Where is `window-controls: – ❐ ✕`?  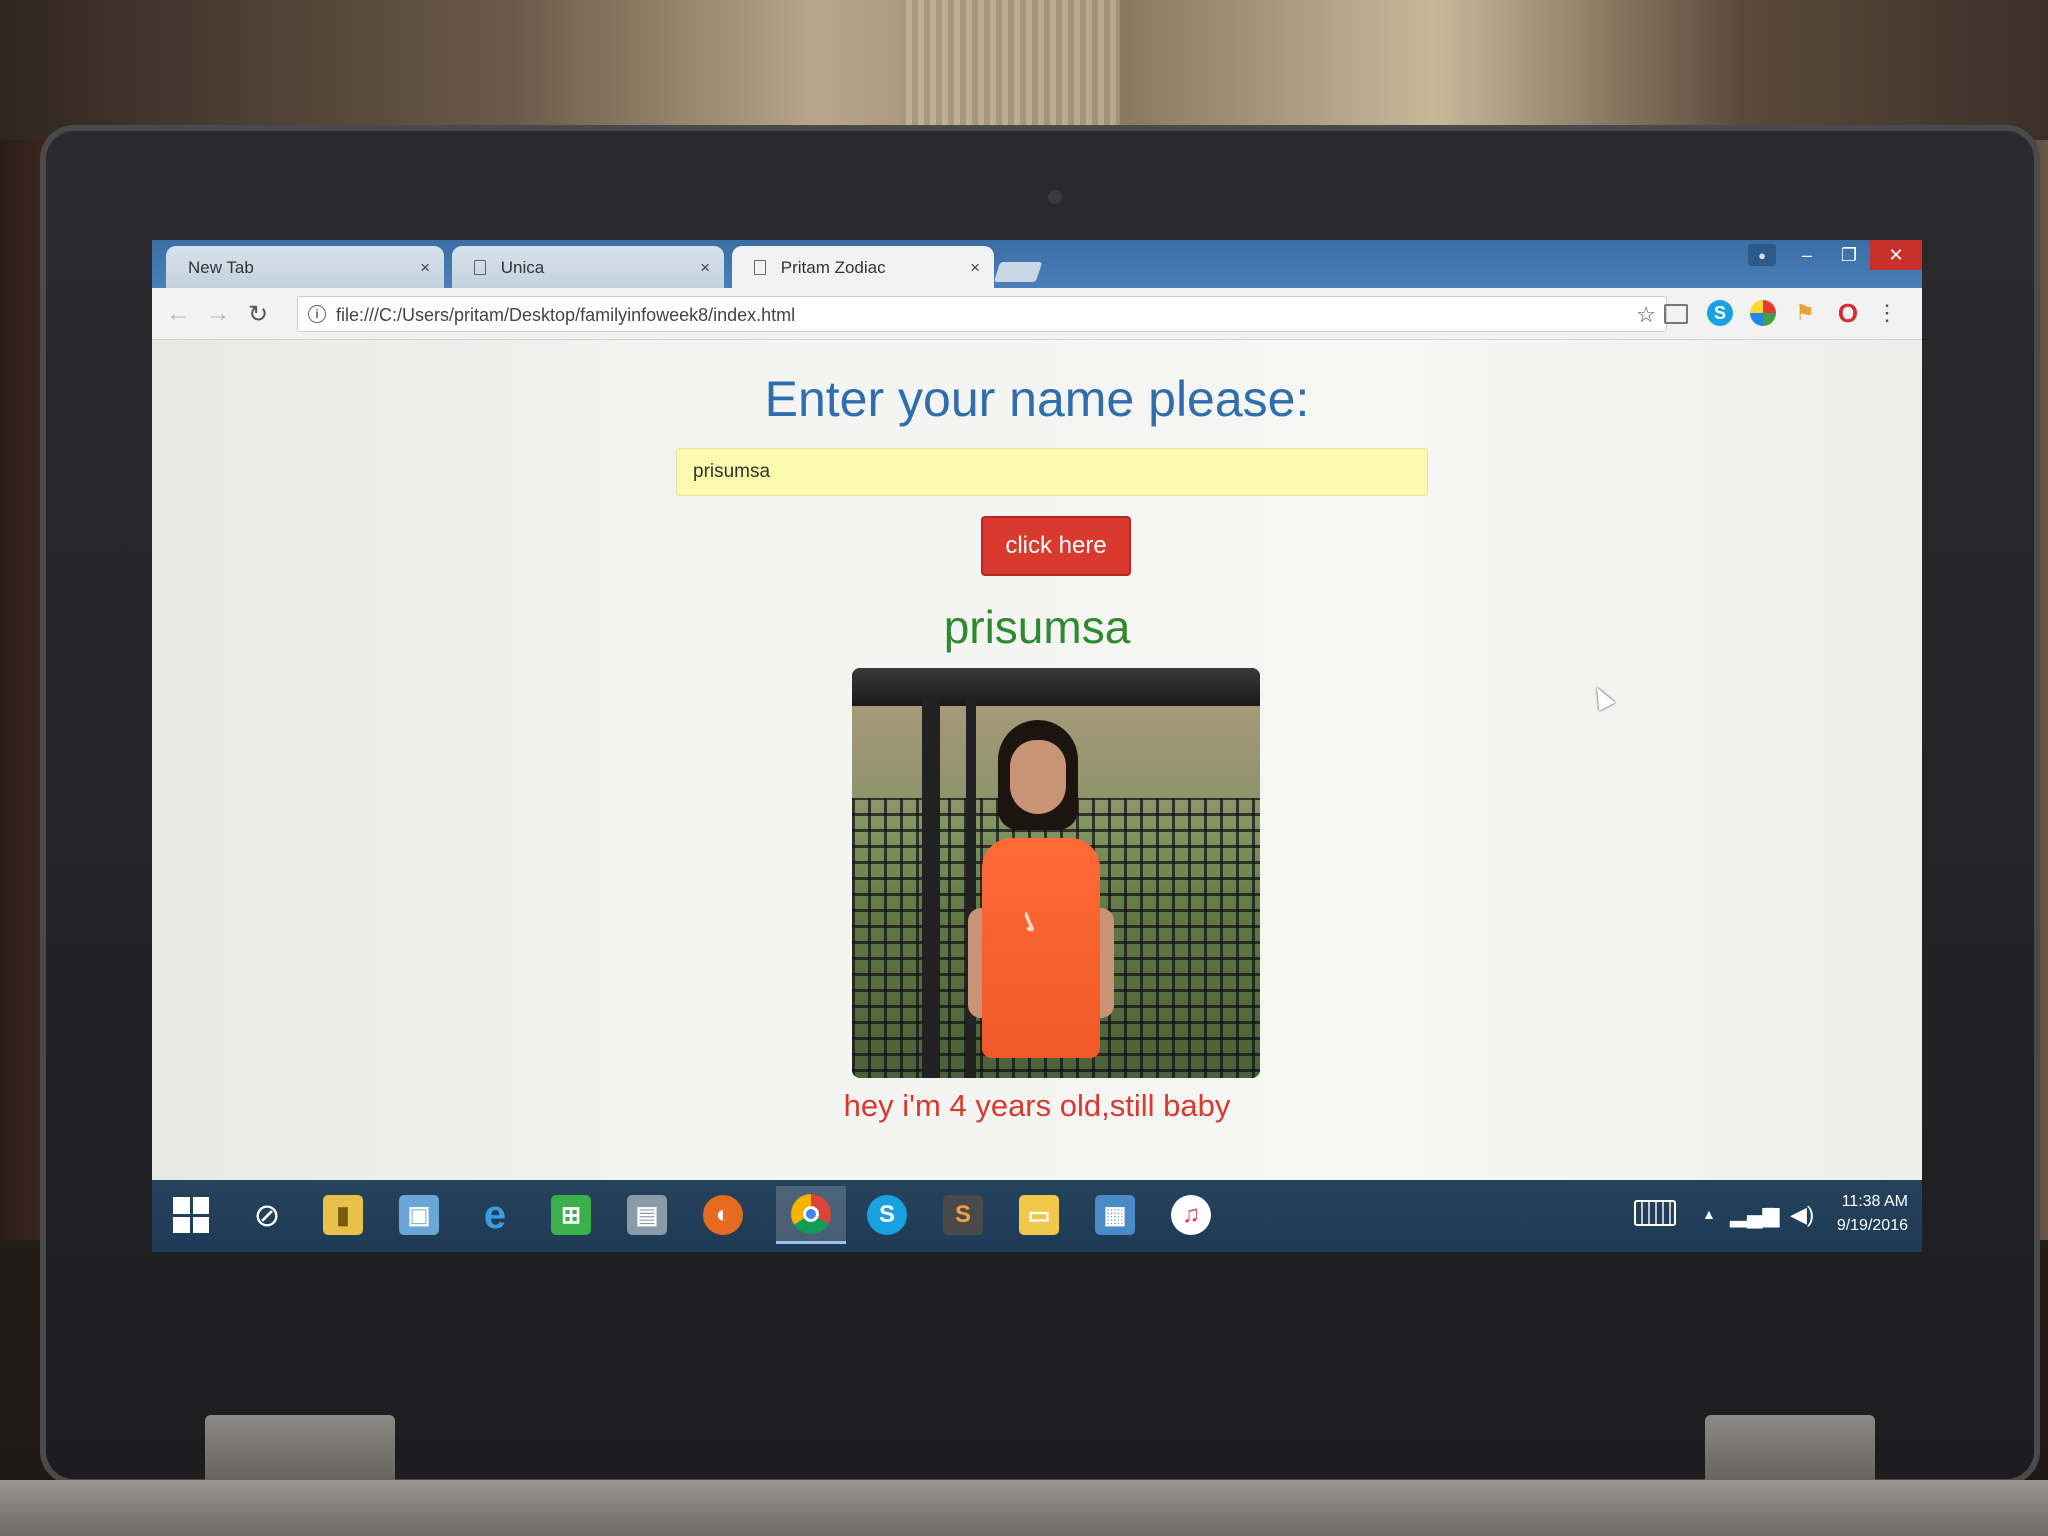 window-controls: – ❐ ✕ is located at coordinates (1854, 257).